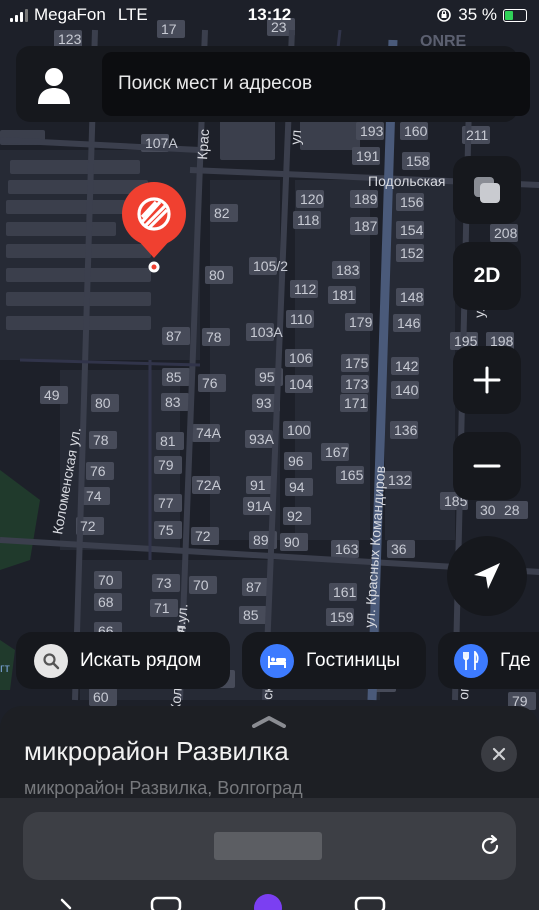 Image resolution: width=539 pixels, height=910 pixels. I want to click on status-bar: MegaFon LTE 13:12 35 %, so click(269, 15).